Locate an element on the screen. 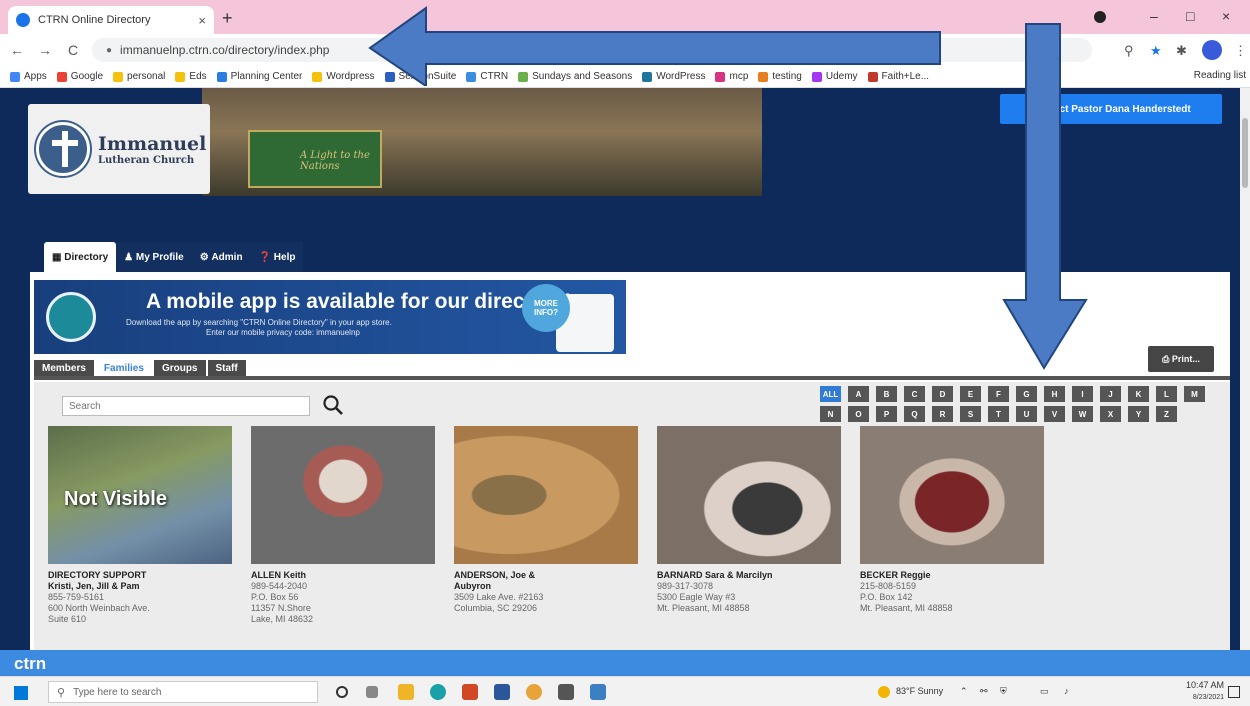 This screenshot has height=706, width=1250. letter-filter-q: Q is located at coordinates (914, 414).